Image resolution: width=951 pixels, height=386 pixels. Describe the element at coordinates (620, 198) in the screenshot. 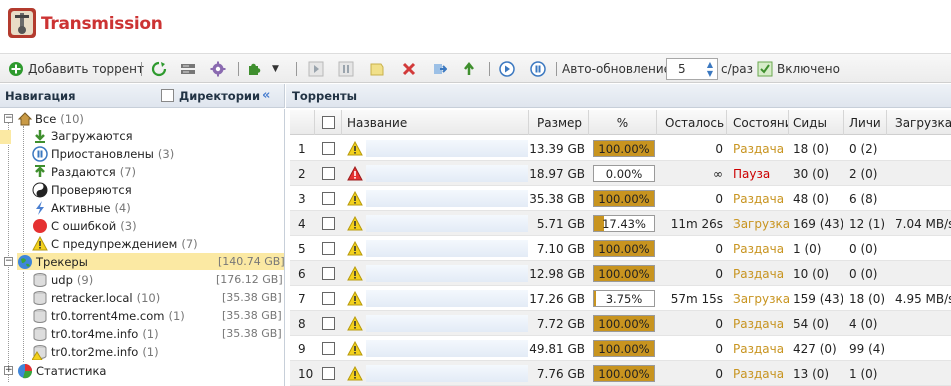

I see `table-row: 3 35.38 GB 100.00% 0 Раздача 48 (0) 6 (8)` at that location.